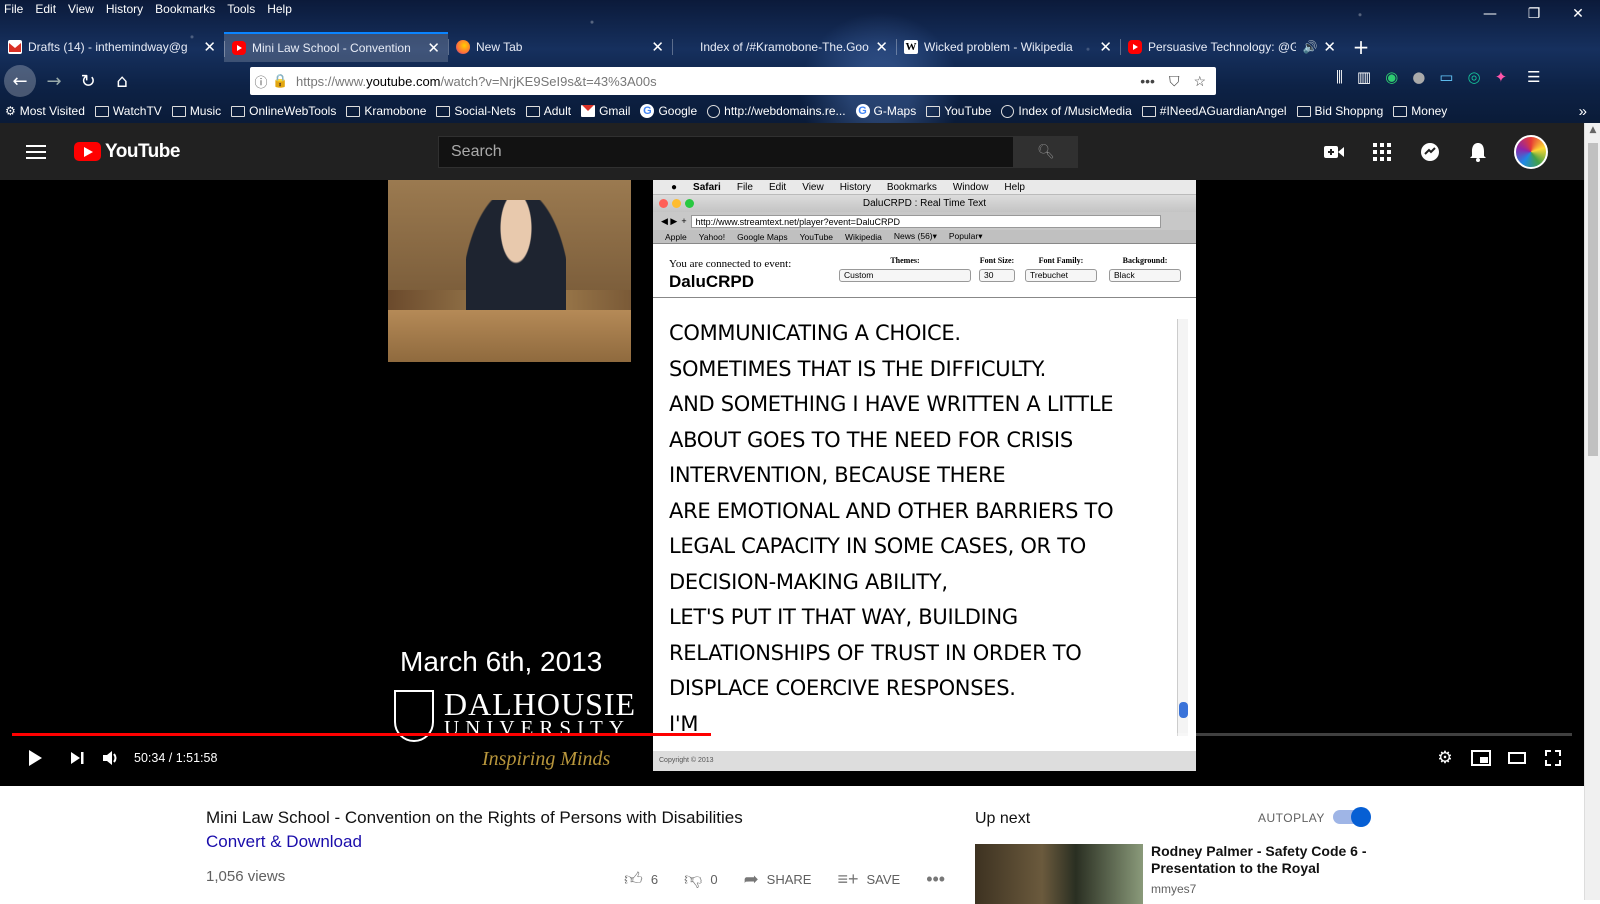  Describe the element at coordinates (1147, 81) in the screenshot. I see `page-actions-icon: •••` at that location.